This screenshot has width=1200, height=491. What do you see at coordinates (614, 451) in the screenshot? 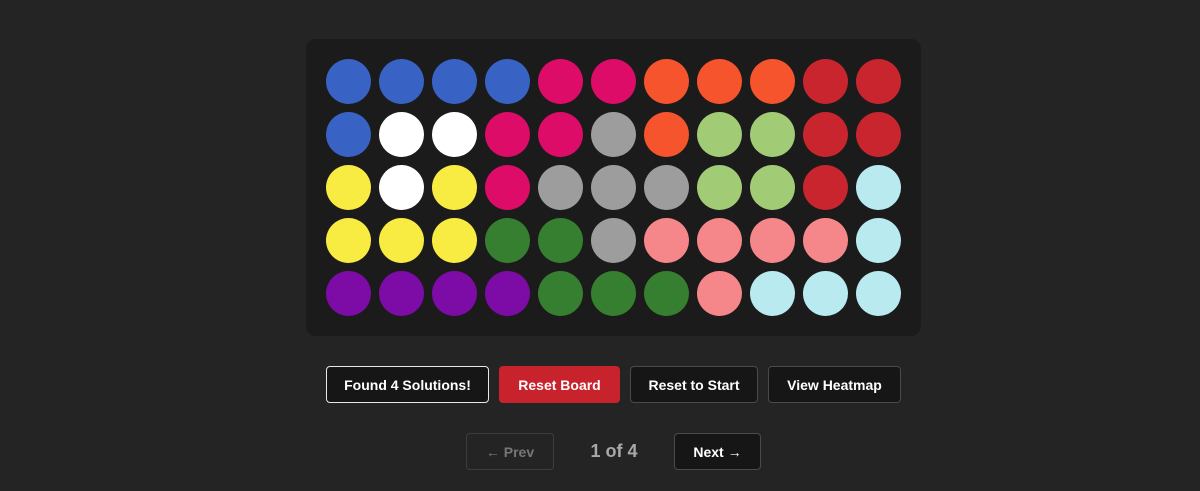
I see `page-indicator: 1 of 4` at bounding box center [614, 451].